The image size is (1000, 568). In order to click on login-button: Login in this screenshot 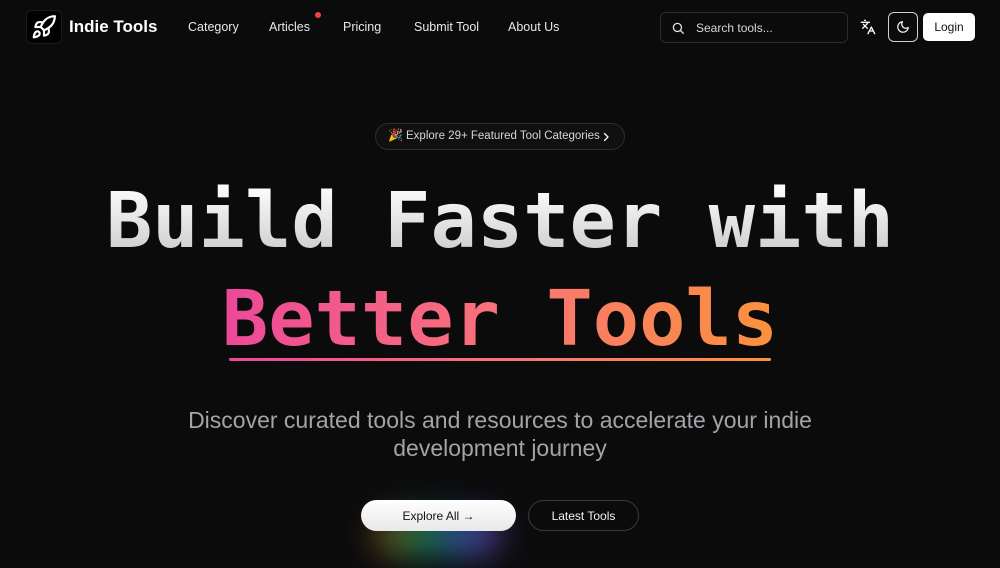, I will do `click(949, 27)`.